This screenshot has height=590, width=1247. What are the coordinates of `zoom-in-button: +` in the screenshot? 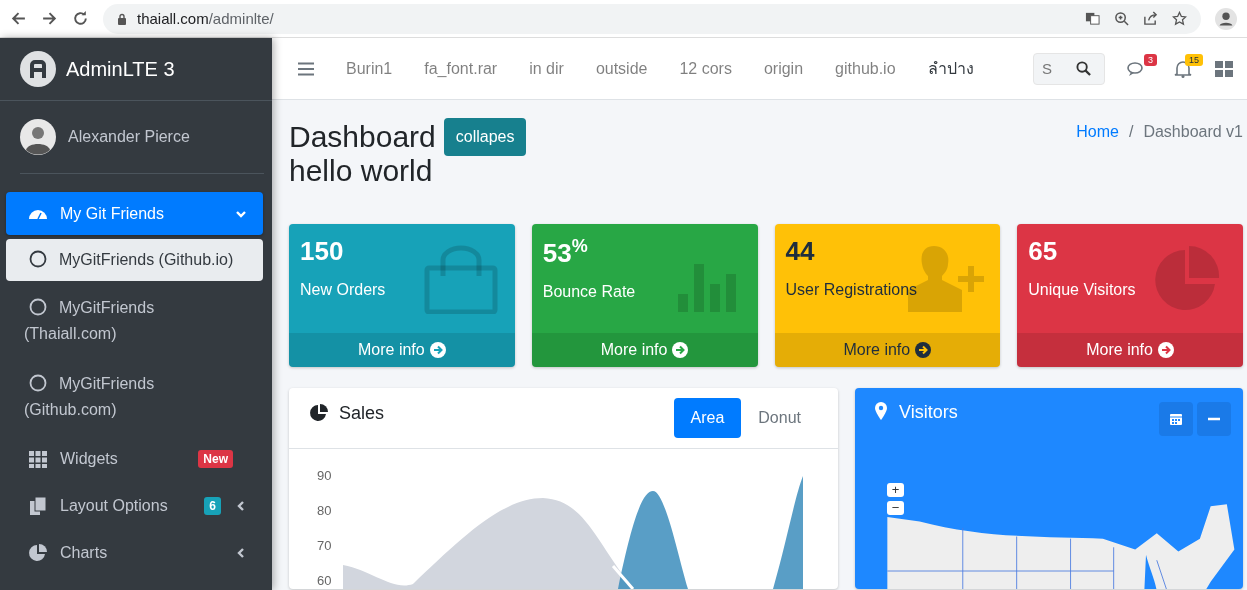 It's located at (895, 490).